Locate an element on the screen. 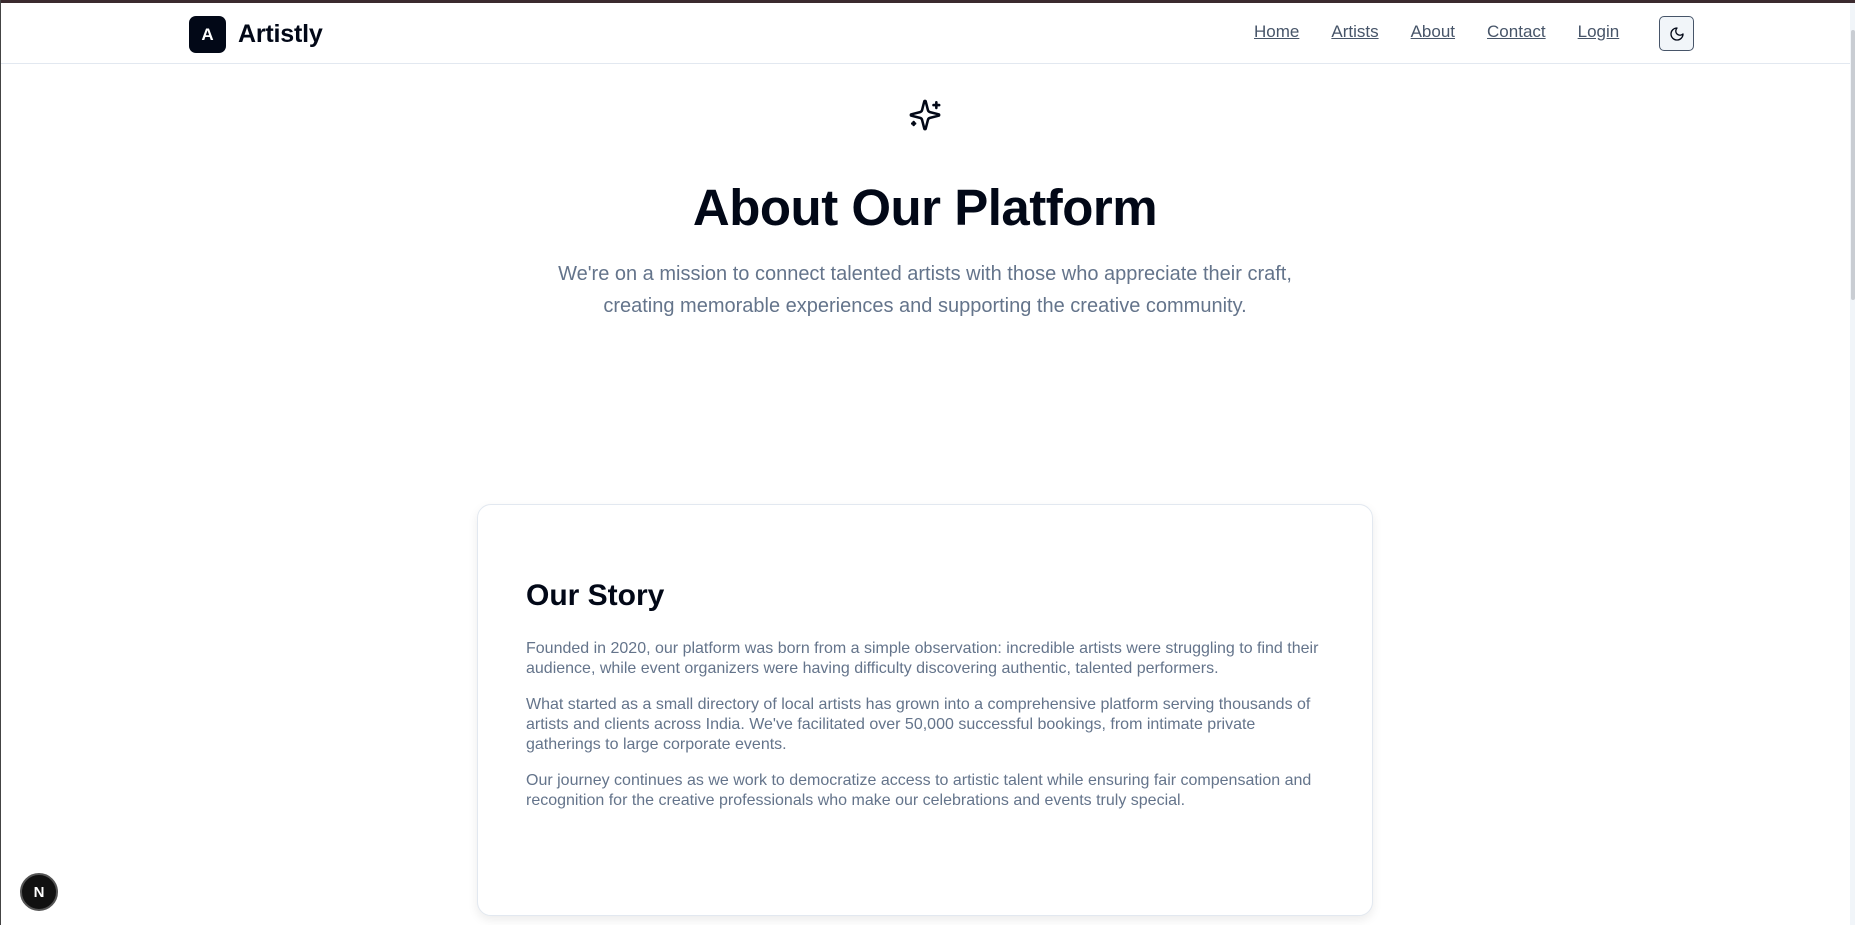 The width and height of the screenshot is (1855, 925). nav-links: Home Artists About Contact Login is located at coordinates (1436, 32).